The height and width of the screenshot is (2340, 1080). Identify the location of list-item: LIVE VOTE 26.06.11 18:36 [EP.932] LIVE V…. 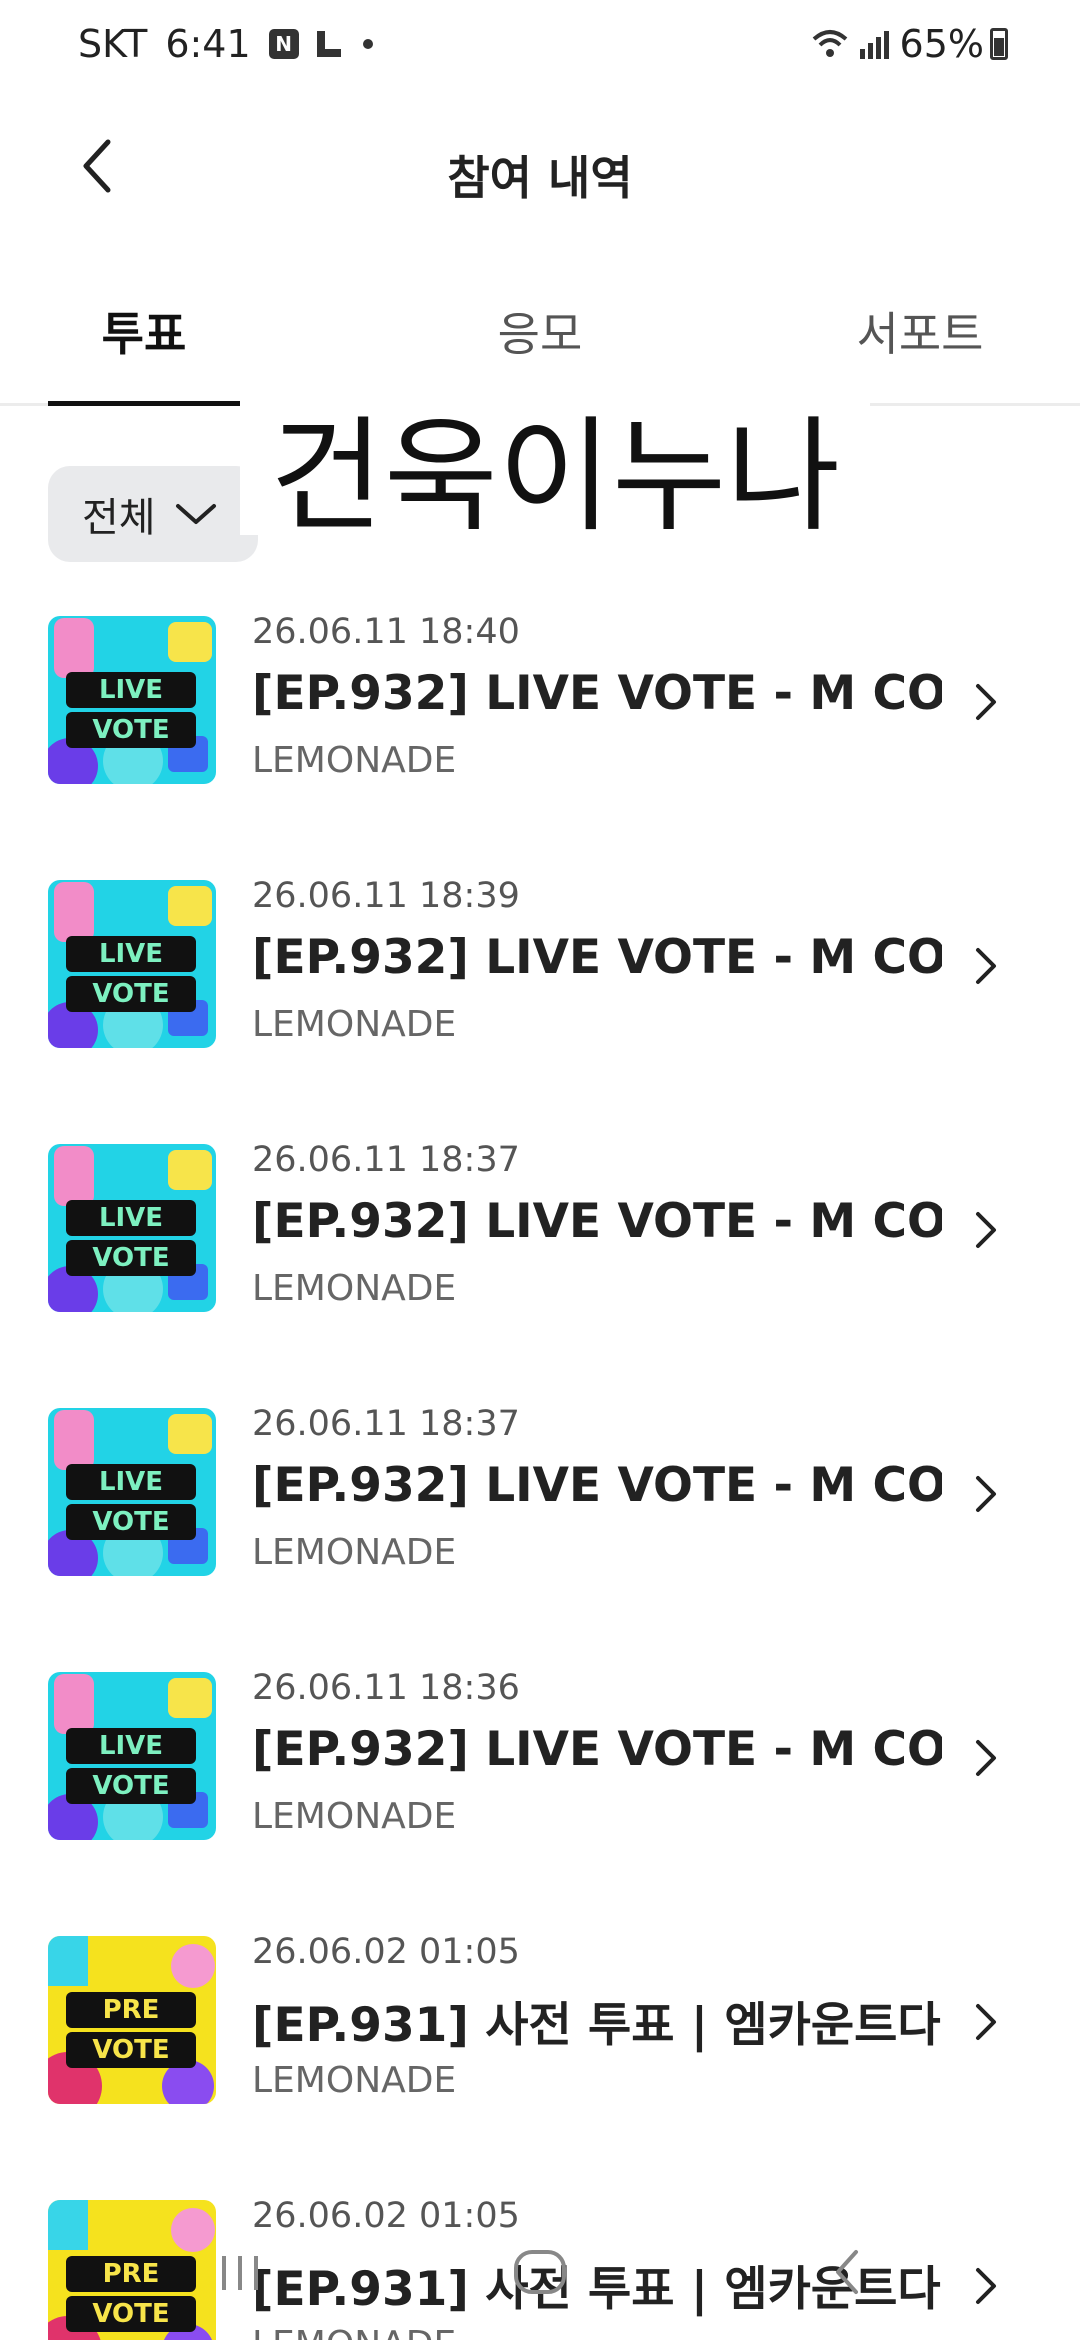
(540, 1756).